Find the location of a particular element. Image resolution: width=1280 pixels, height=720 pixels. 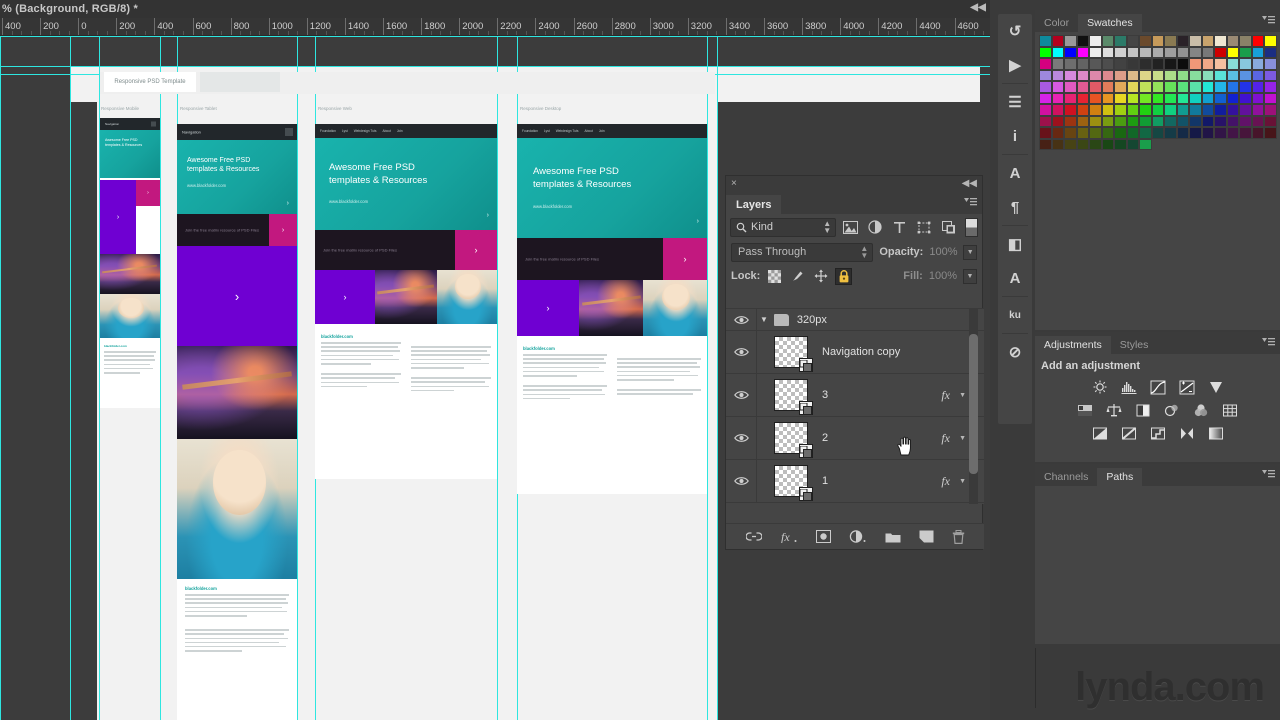

tab-styles: Styles is located at coordinates (1134, 345).